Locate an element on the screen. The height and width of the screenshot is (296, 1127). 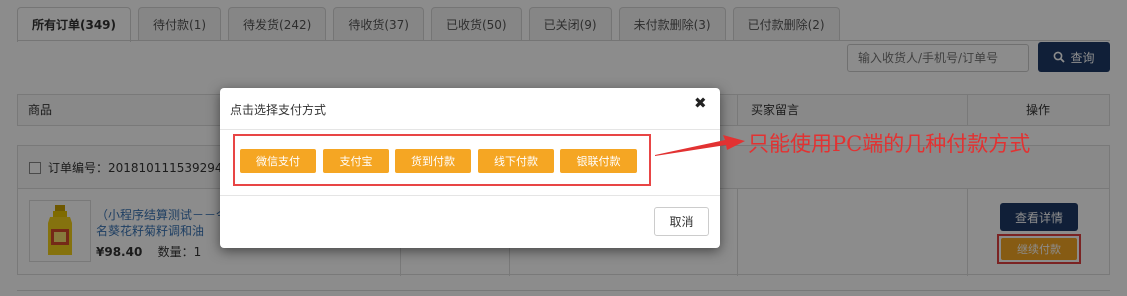
annotation-text: 只能使用PC端的几种付款方式 is located at coordinates (889, 144).